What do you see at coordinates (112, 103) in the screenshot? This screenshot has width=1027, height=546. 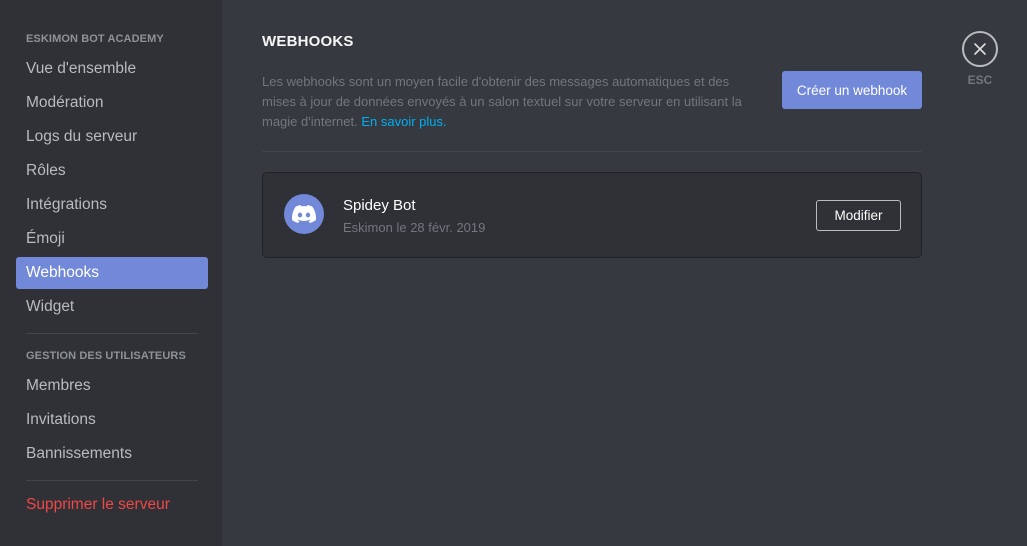 I see `sidebar-item-moderation: Modération` at bounding box center [112, 103].